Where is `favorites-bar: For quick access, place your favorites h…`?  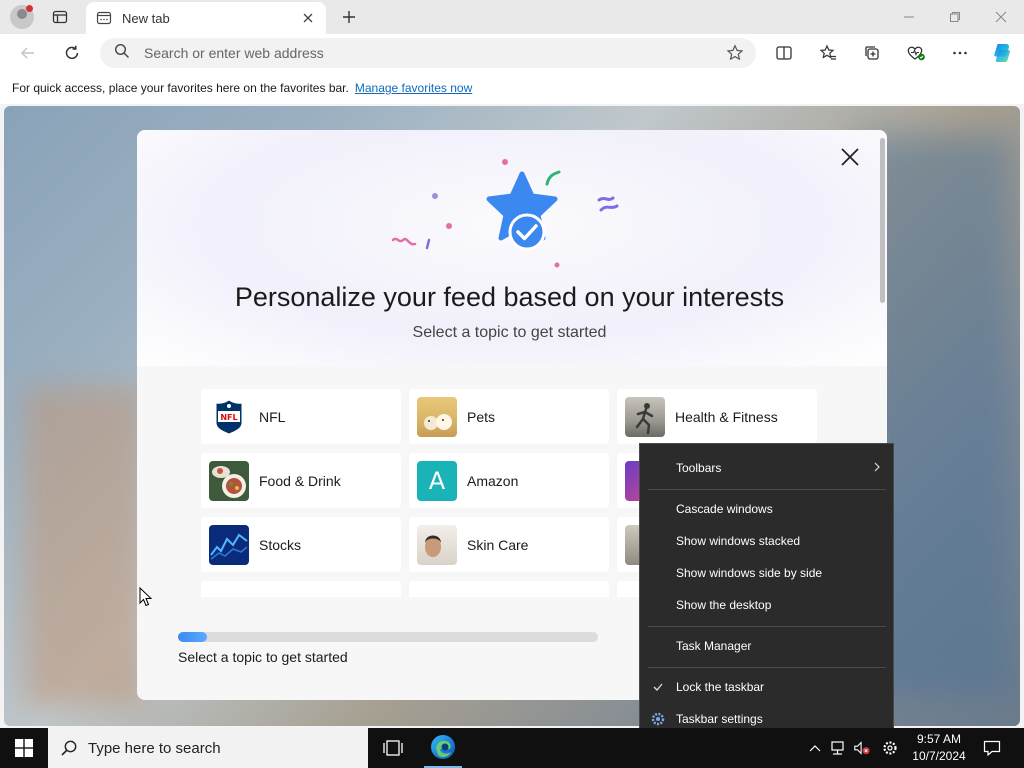
favorites-bar: For quick access, place your favorites h… is located at coordinates (512, 88).